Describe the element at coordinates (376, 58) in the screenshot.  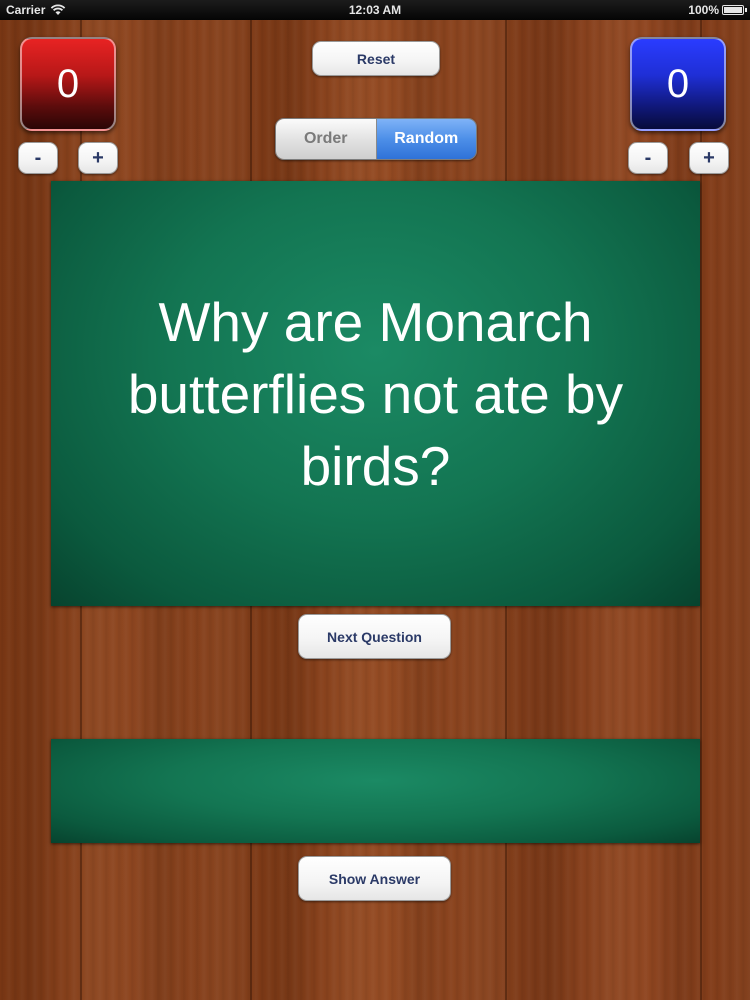
I see `reset-button: Reset` at that location.